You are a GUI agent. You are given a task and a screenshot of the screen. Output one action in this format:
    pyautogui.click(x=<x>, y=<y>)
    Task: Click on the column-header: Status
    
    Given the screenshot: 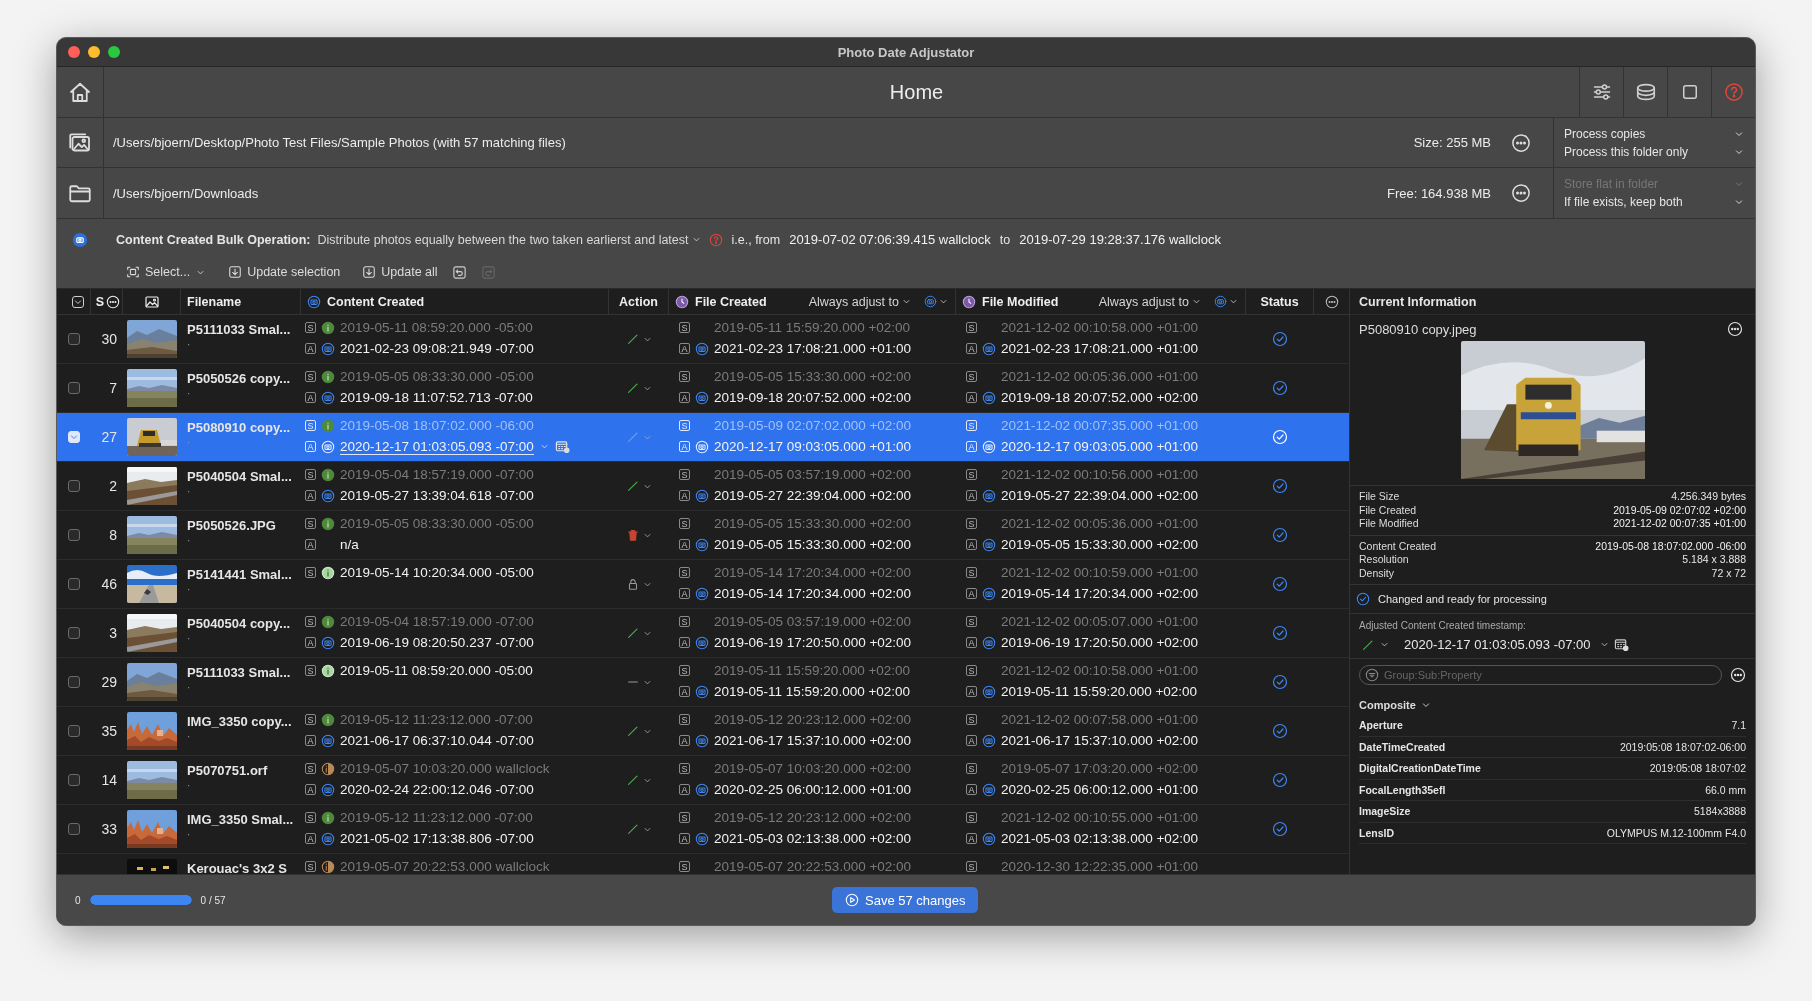 What is the action you would take?
    pyautogui.click(x=1279, y=301)
    